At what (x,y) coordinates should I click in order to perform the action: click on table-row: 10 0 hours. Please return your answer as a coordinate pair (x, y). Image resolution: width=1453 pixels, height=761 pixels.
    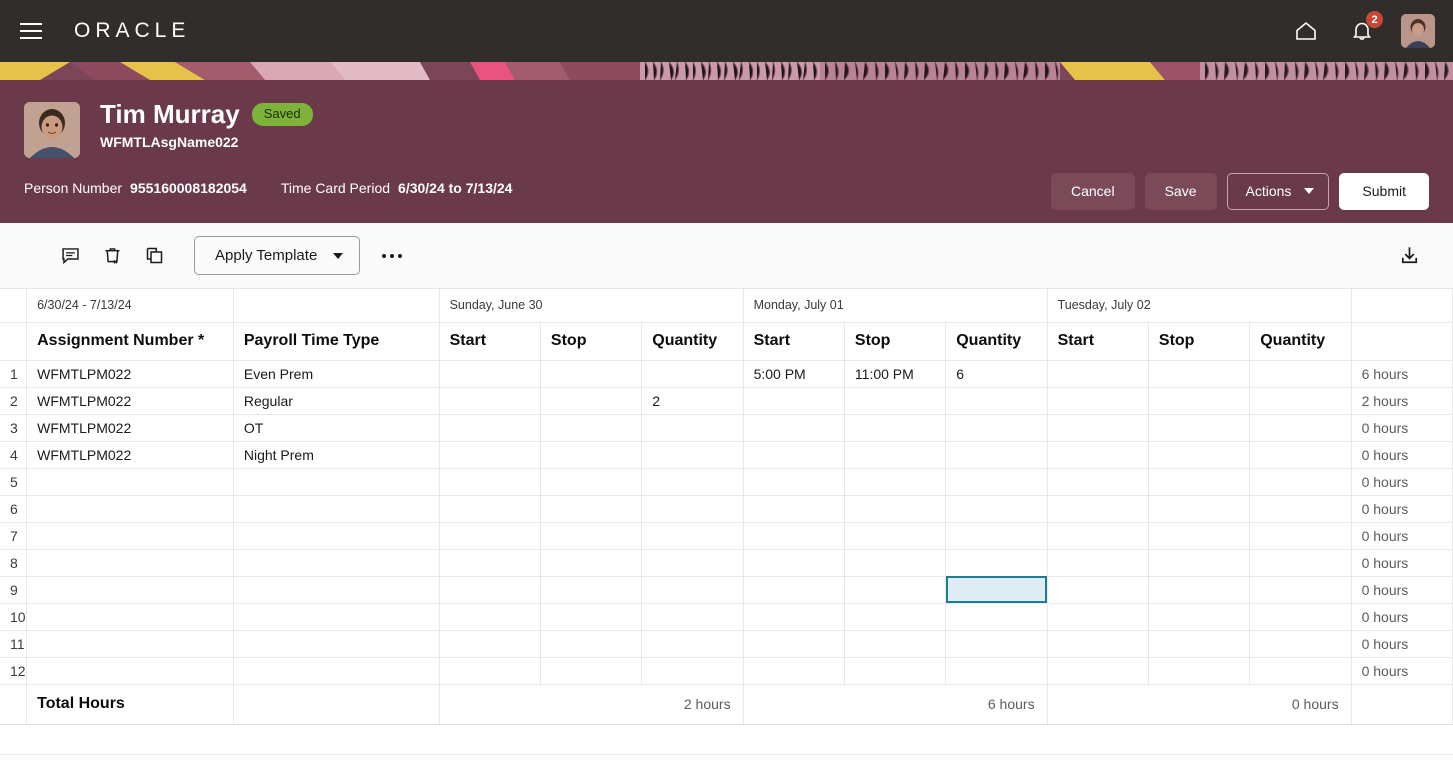
    Looking at the image, I should click on (726, 617).